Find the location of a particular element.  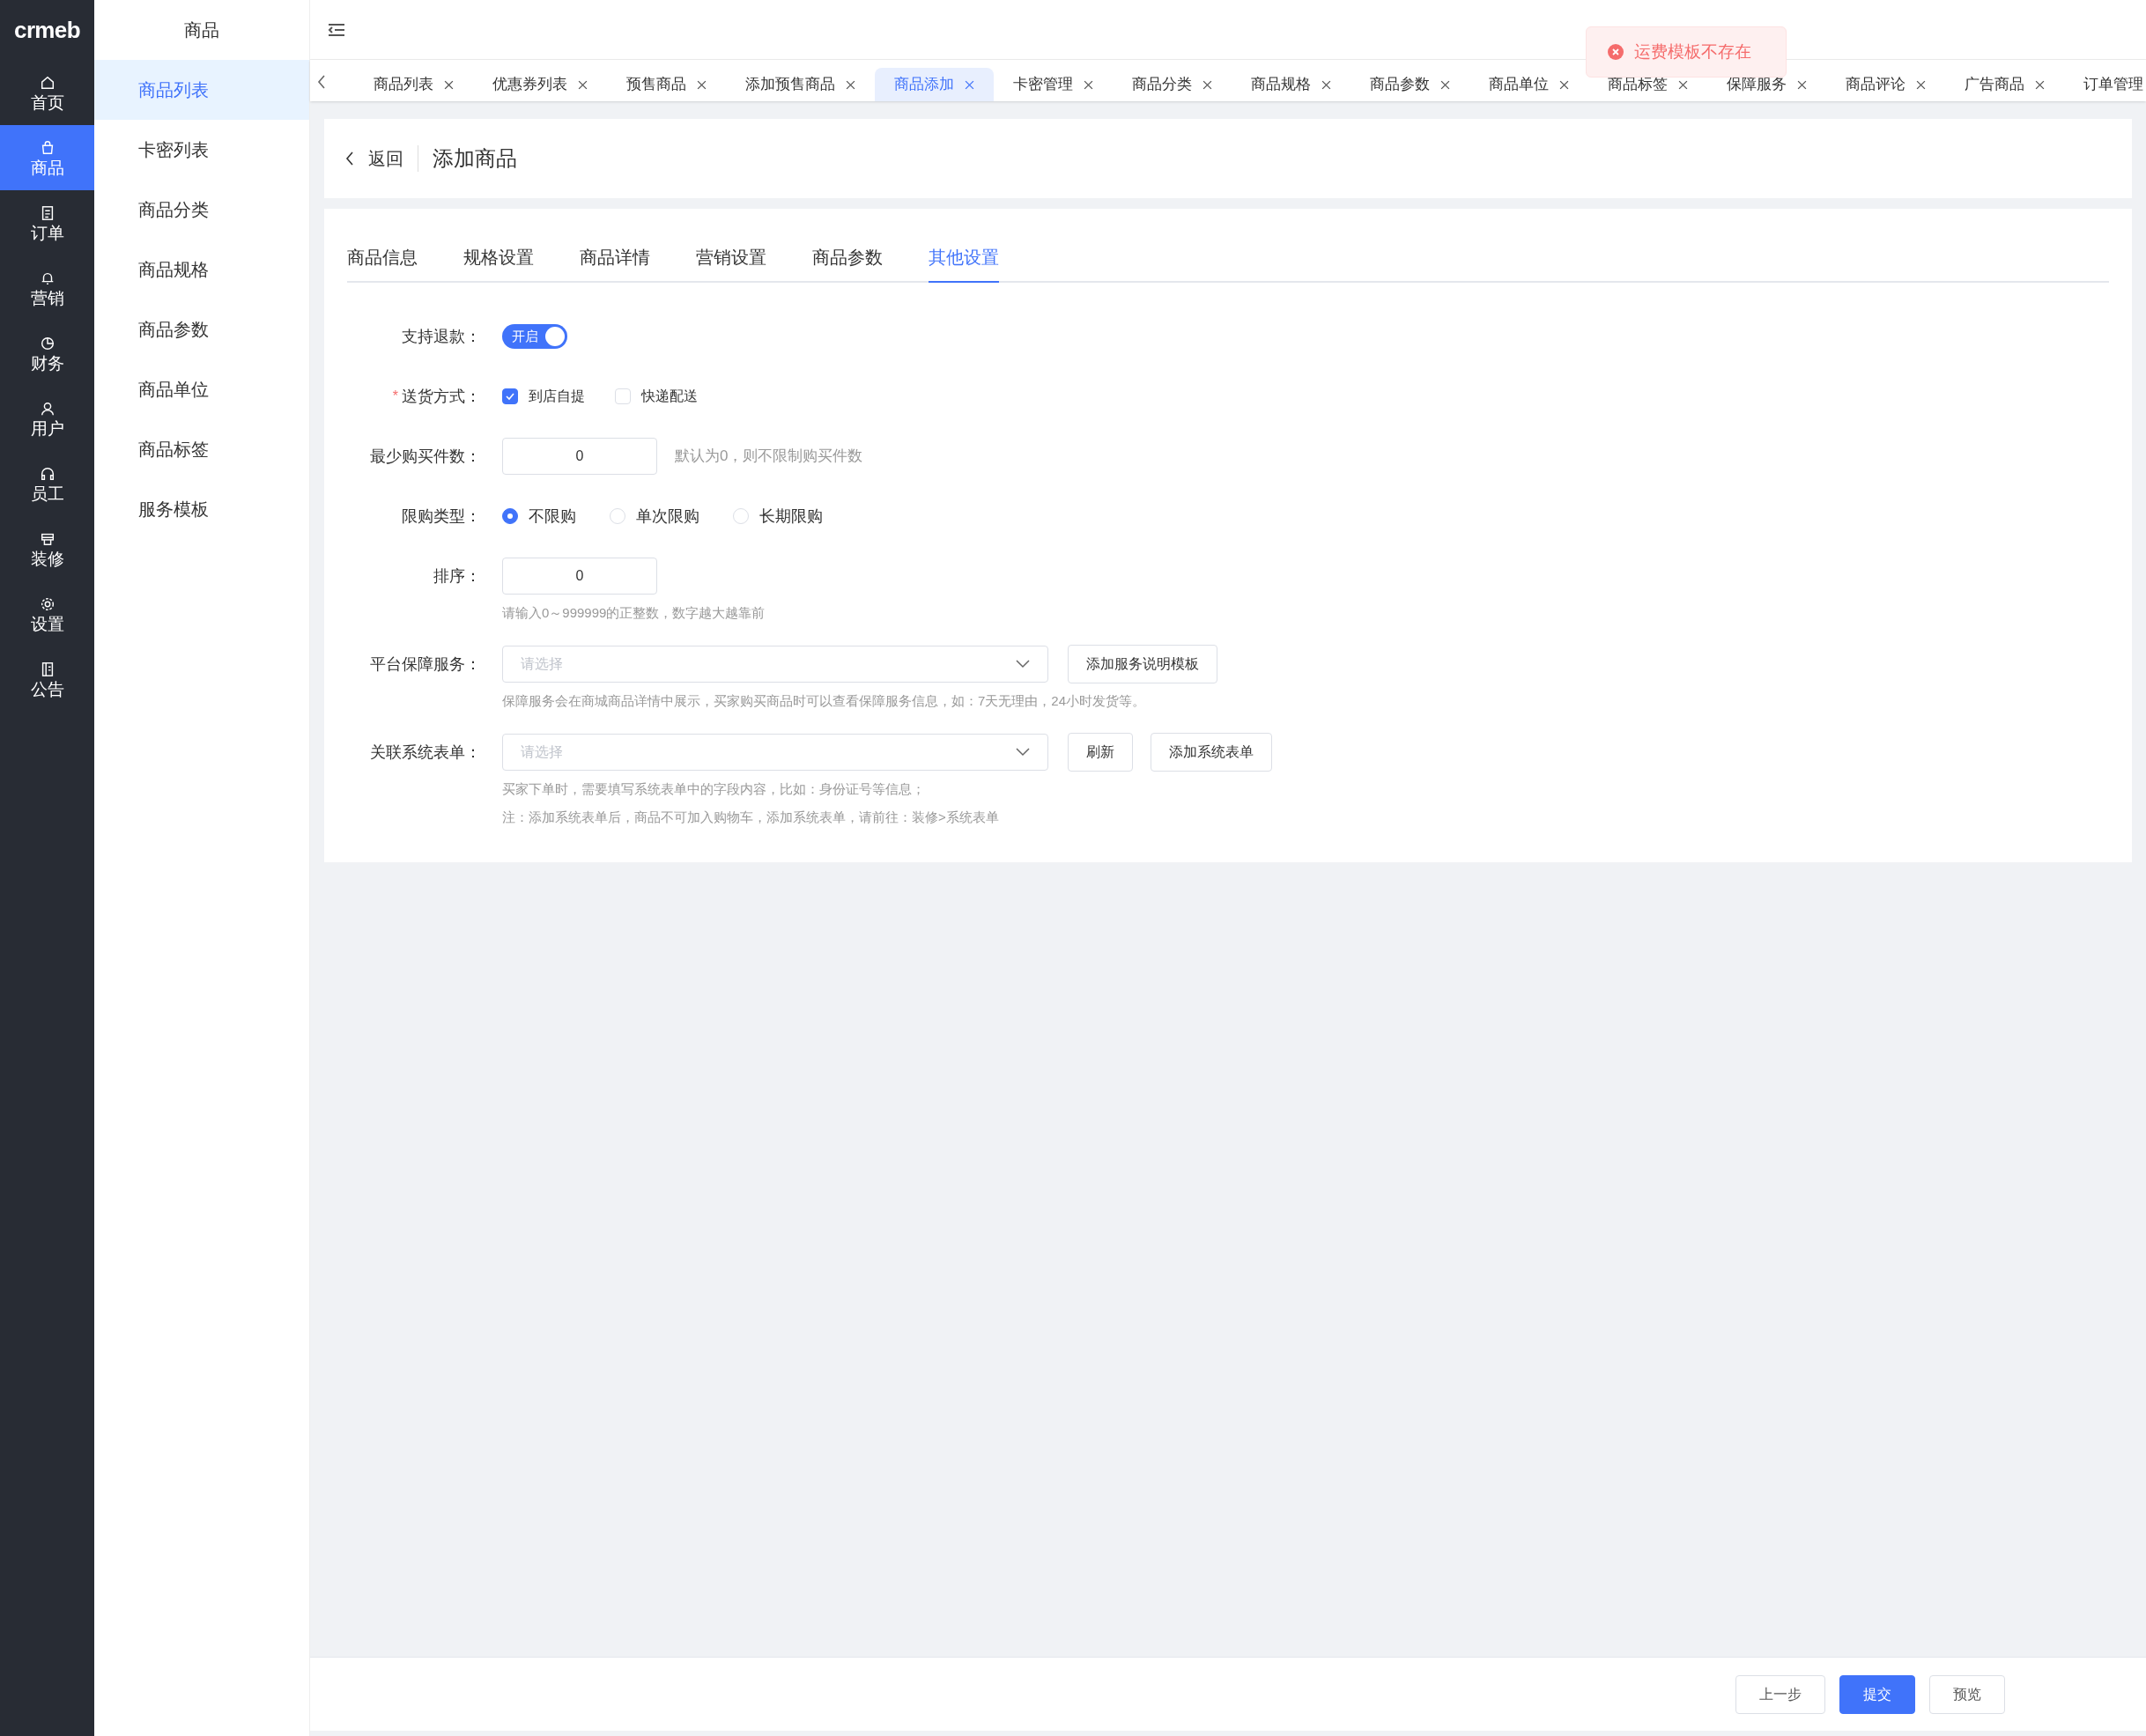

footer-button: 预览 is located at coordinates (1967, 1694).